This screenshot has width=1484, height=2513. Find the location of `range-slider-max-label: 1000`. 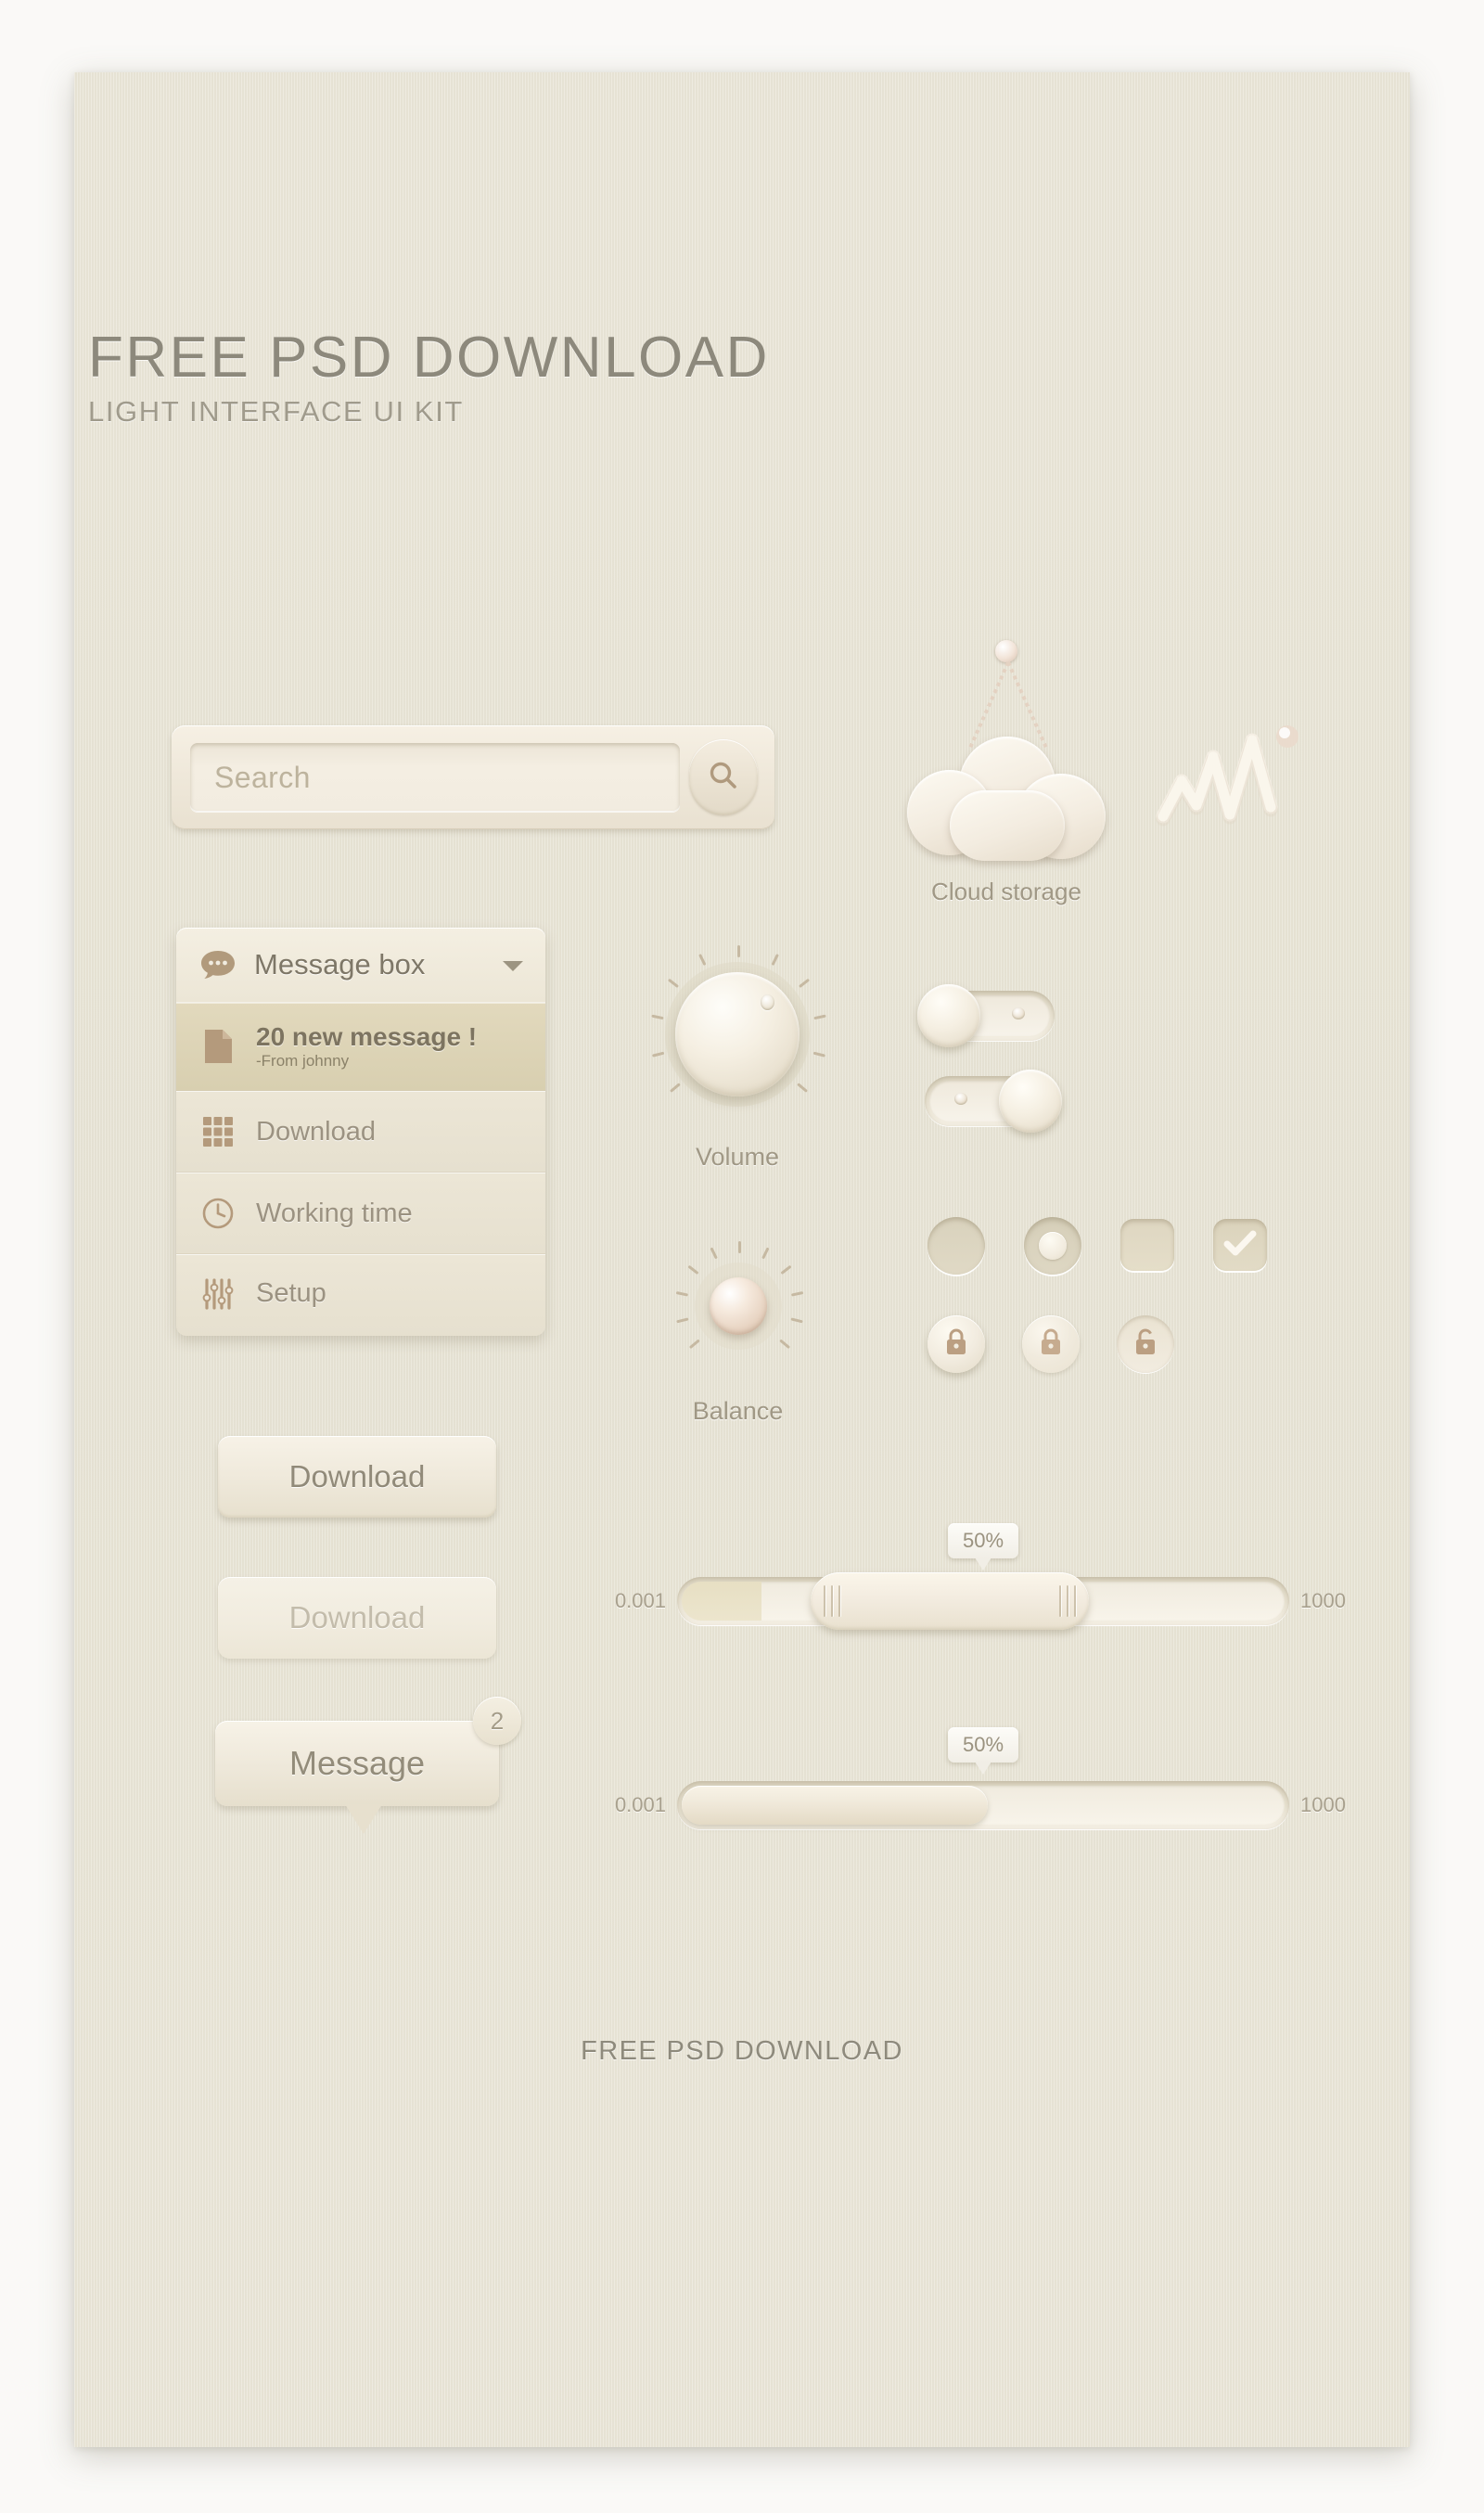

range-slider-max-label: 1000 is located at coordinates (1323, 1600).